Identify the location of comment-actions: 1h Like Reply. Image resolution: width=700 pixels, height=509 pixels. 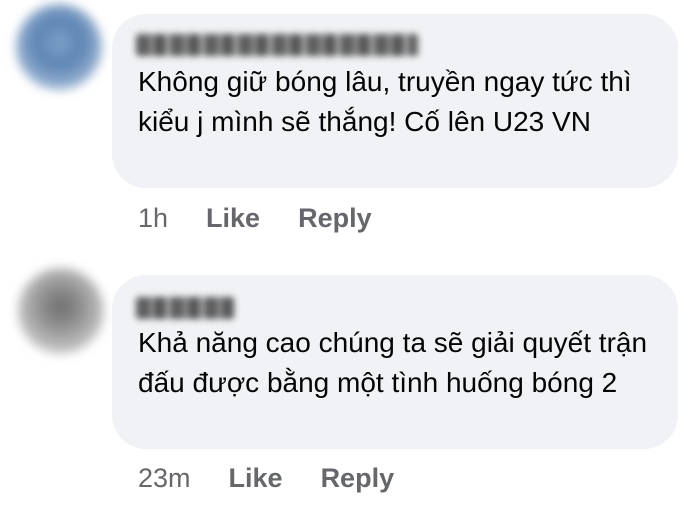
(255, 218).